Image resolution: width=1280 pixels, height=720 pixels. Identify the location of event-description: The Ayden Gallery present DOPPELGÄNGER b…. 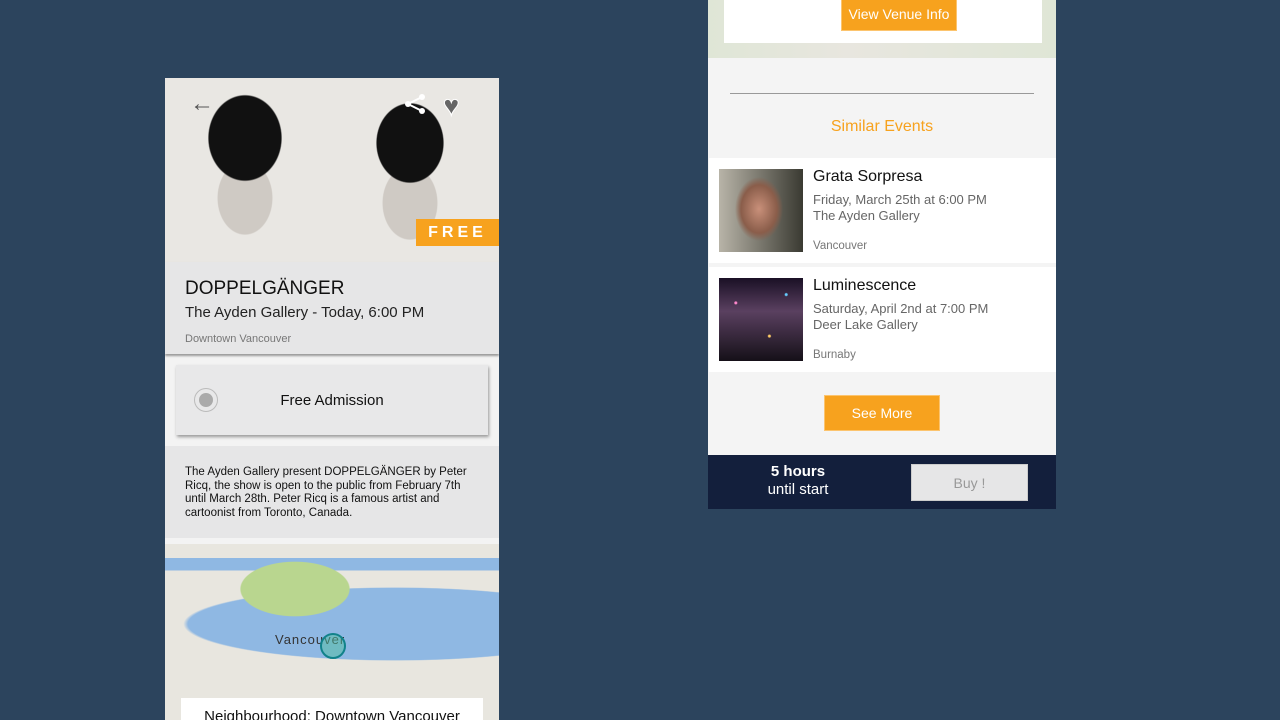
(332, 492).